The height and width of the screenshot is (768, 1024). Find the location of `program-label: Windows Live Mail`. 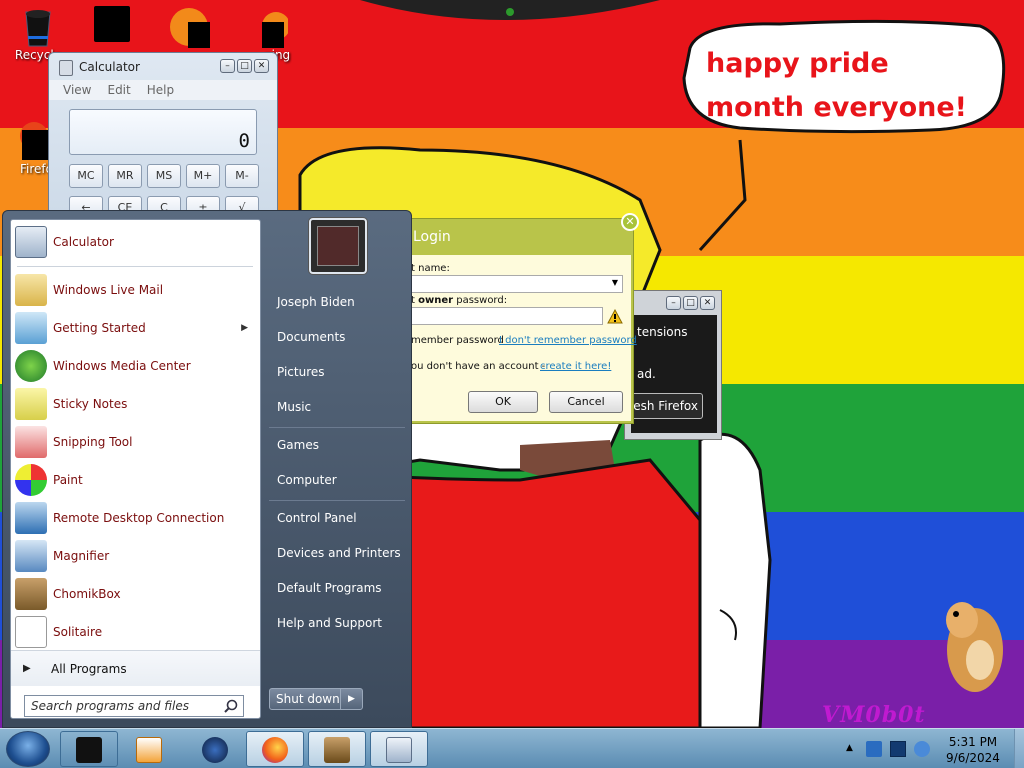

program-label: Windows Live Mail is located at coordinates (108, 290).